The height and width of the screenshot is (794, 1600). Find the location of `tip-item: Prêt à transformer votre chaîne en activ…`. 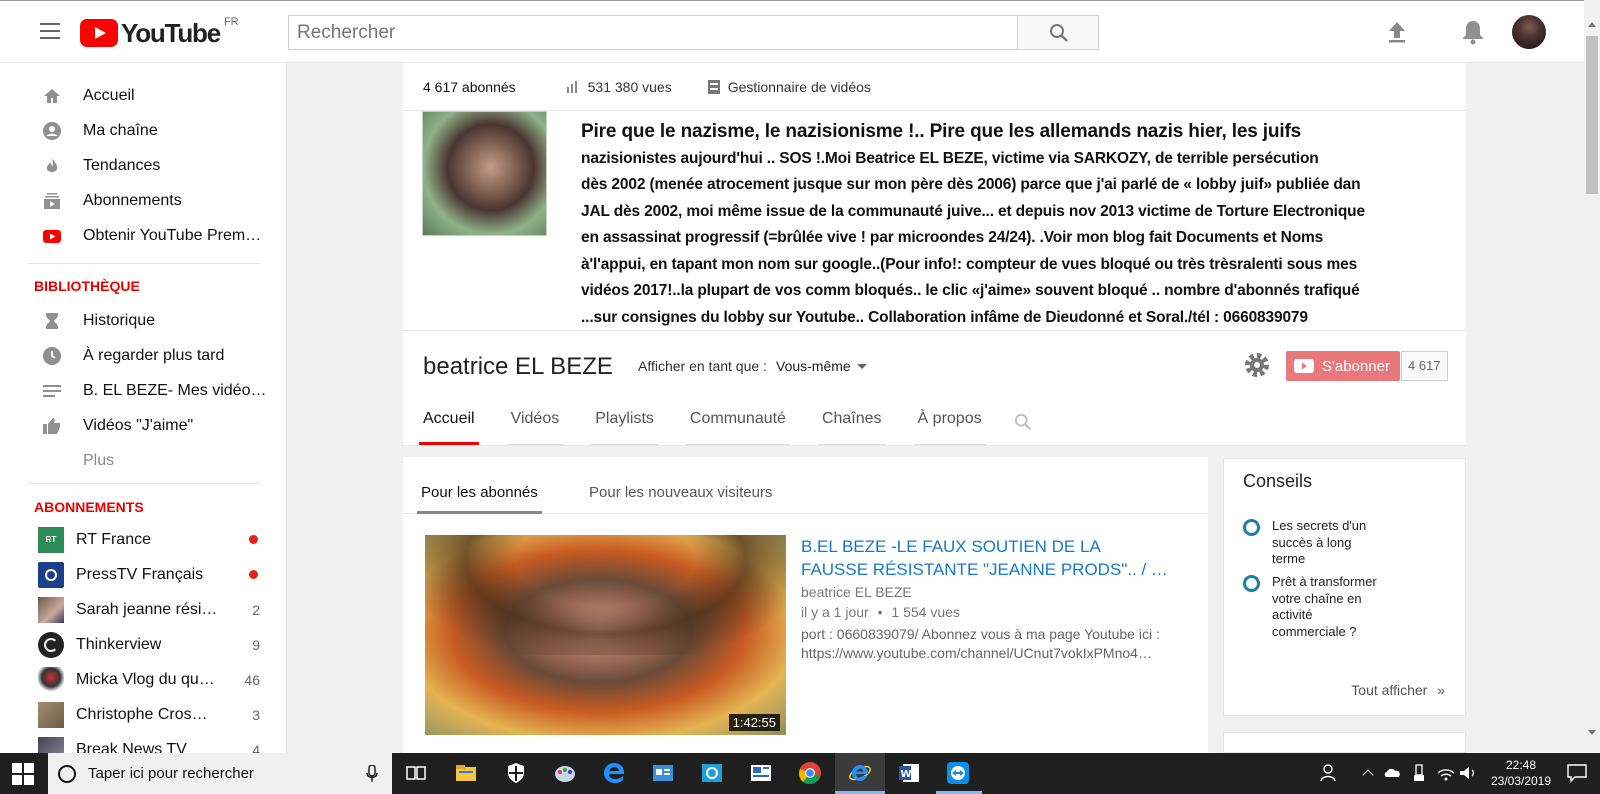

tip-item: Prêt à transformer votre chaîne en activ… is located at coordinates (1327, 607).